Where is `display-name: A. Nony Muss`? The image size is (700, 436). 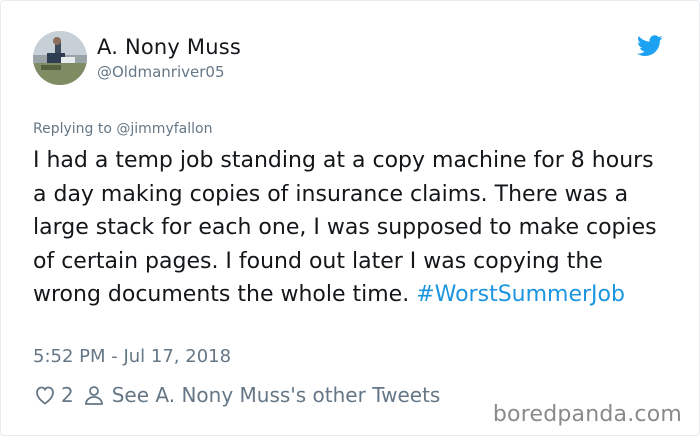 display-name: A. Nony Muss is located at coordinates (169, 47).